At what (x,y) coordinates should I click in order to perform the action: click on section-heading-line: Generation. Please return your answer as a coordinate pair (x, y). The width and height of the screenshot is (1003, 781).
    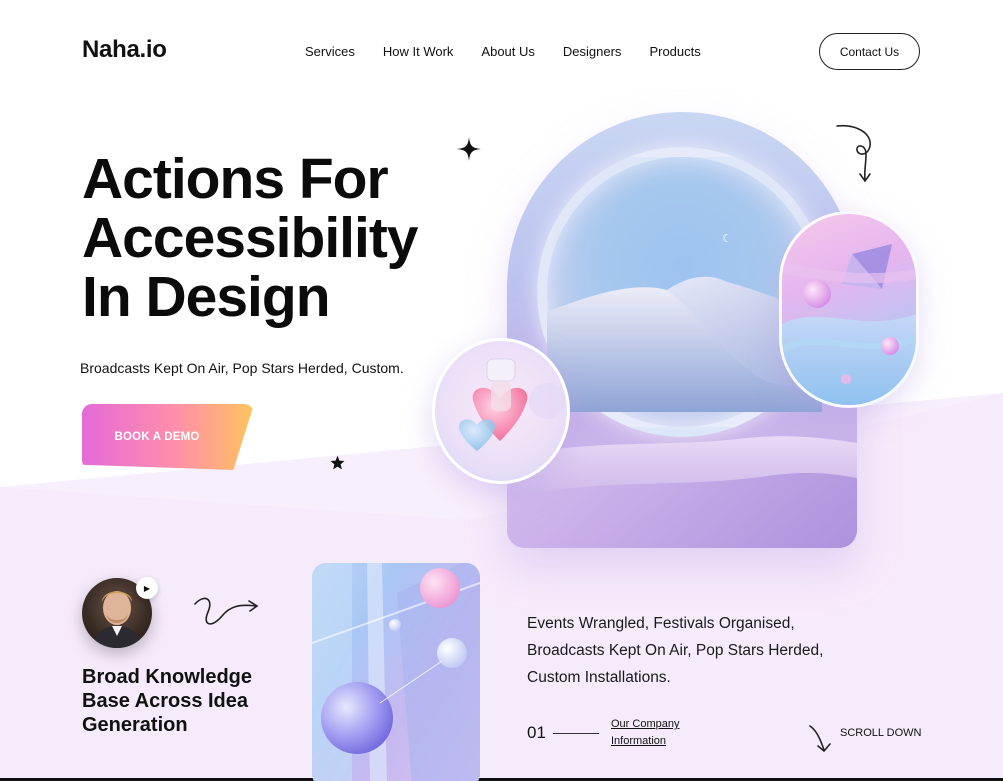
    Looking at the image, I should click on (135, 725).